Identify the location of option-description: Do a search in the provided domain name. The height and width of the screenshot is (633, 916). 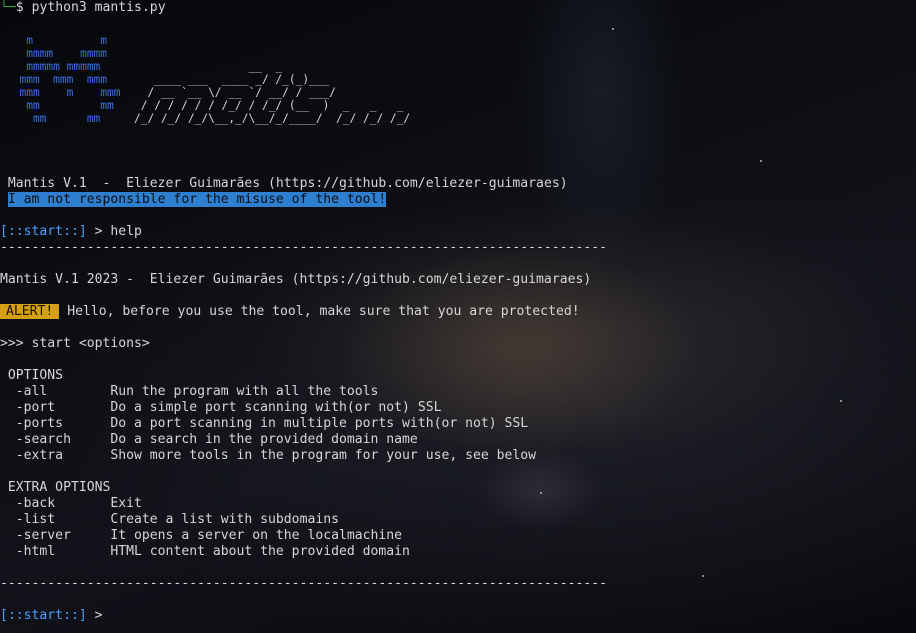
(264, 439).